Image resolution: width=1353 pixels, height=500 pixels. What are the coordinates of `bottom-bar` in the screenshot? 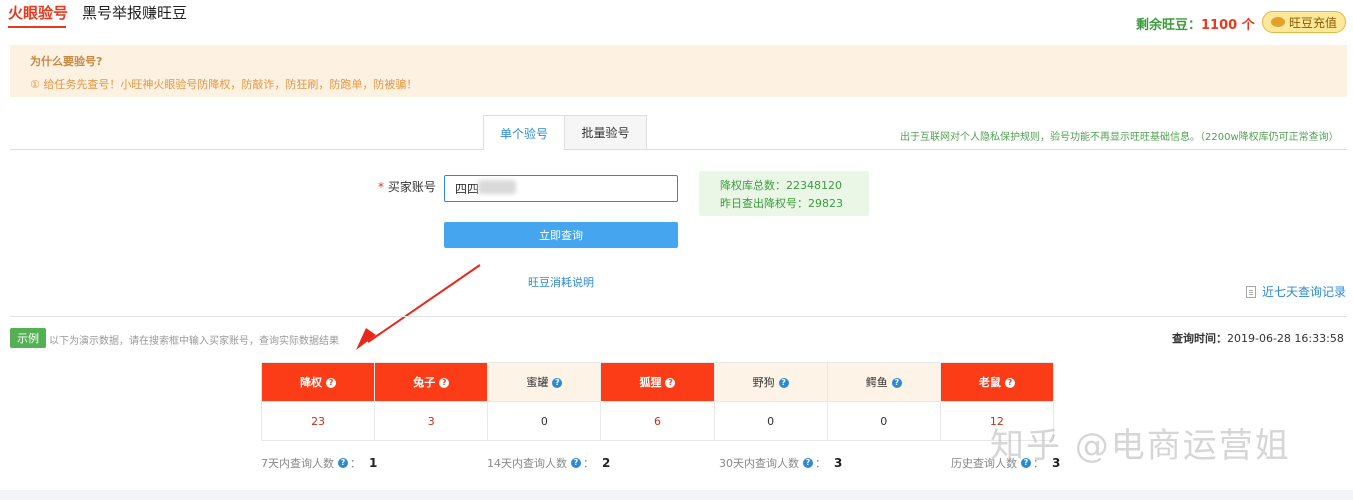 It's located at (676, 495).